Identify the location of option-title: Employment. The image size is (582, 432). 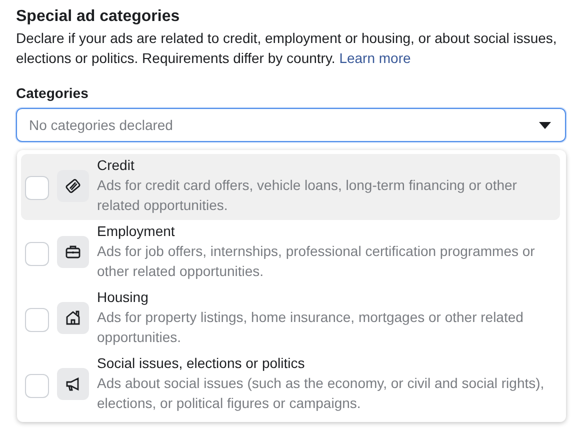
(136, 231).